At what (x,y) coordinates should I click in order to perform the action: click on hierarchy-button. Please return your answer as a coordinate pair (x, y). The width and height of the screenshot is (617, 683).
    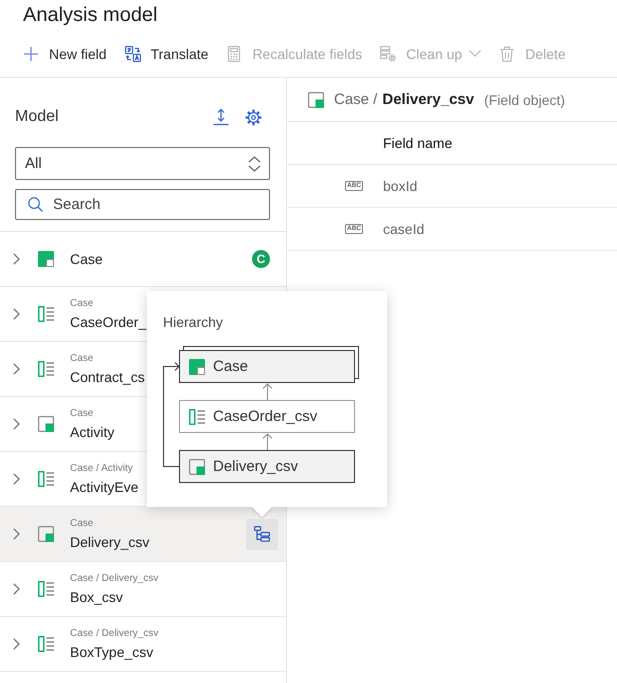
    Looking at the image, I should click on (262, 534).